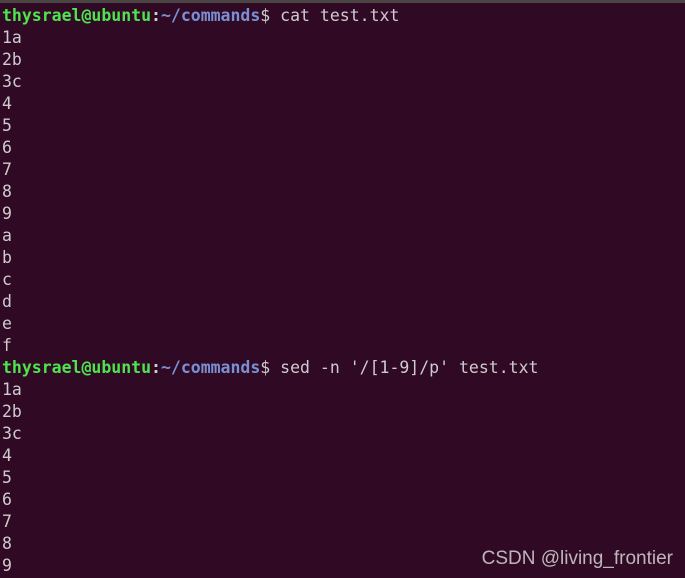 This screenshot has width=685, height=578. I want to click on output-line: f, so click(7, 345).